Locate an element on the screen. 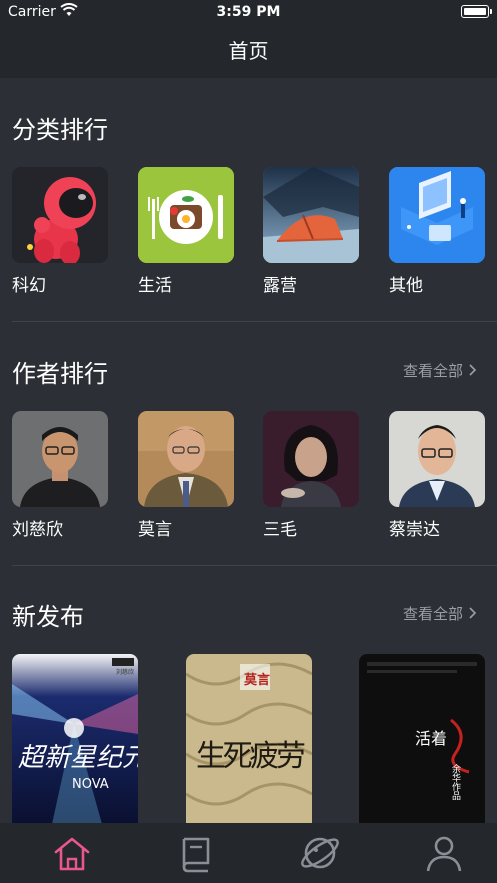 Image resolution: width=497 pixels, height=883 pixels. home-icon is located at coordinates (72, 854).